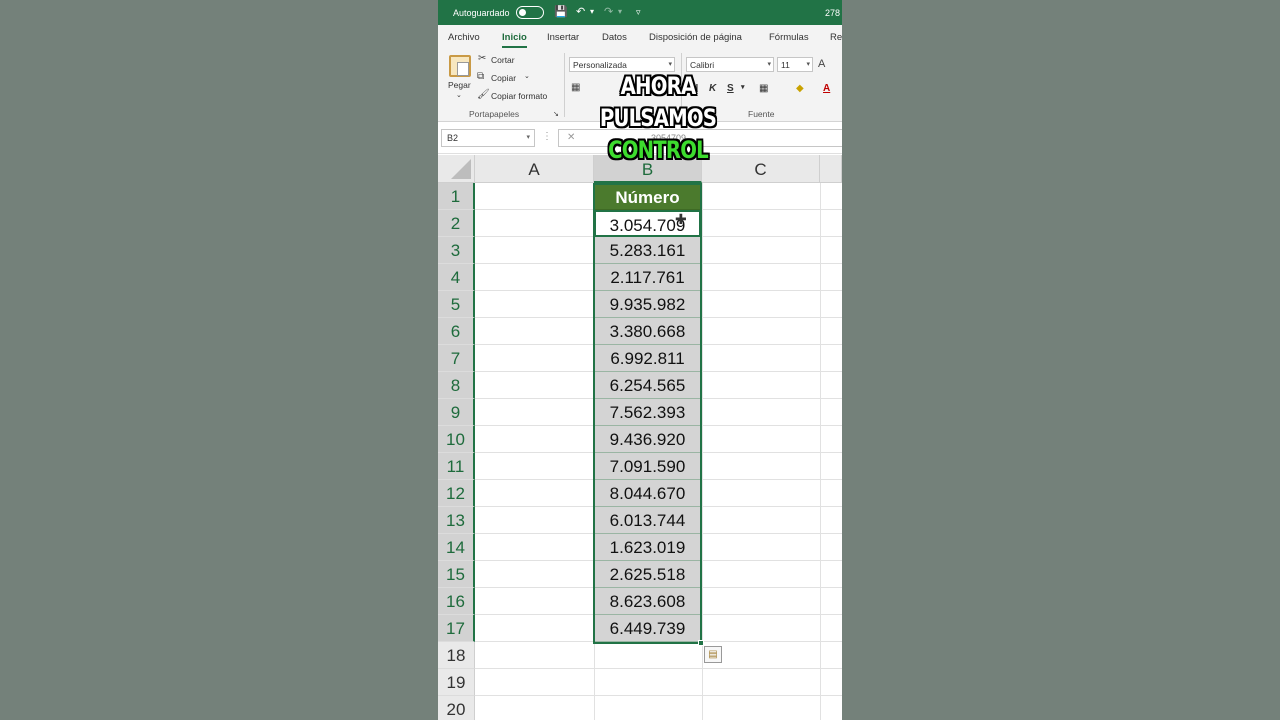 The height and width of the screenshot is (720, 1280). Describe the element at coordinates (647, 601) in the screenshot. I see `cell-b16: 8.623.608` at that location.